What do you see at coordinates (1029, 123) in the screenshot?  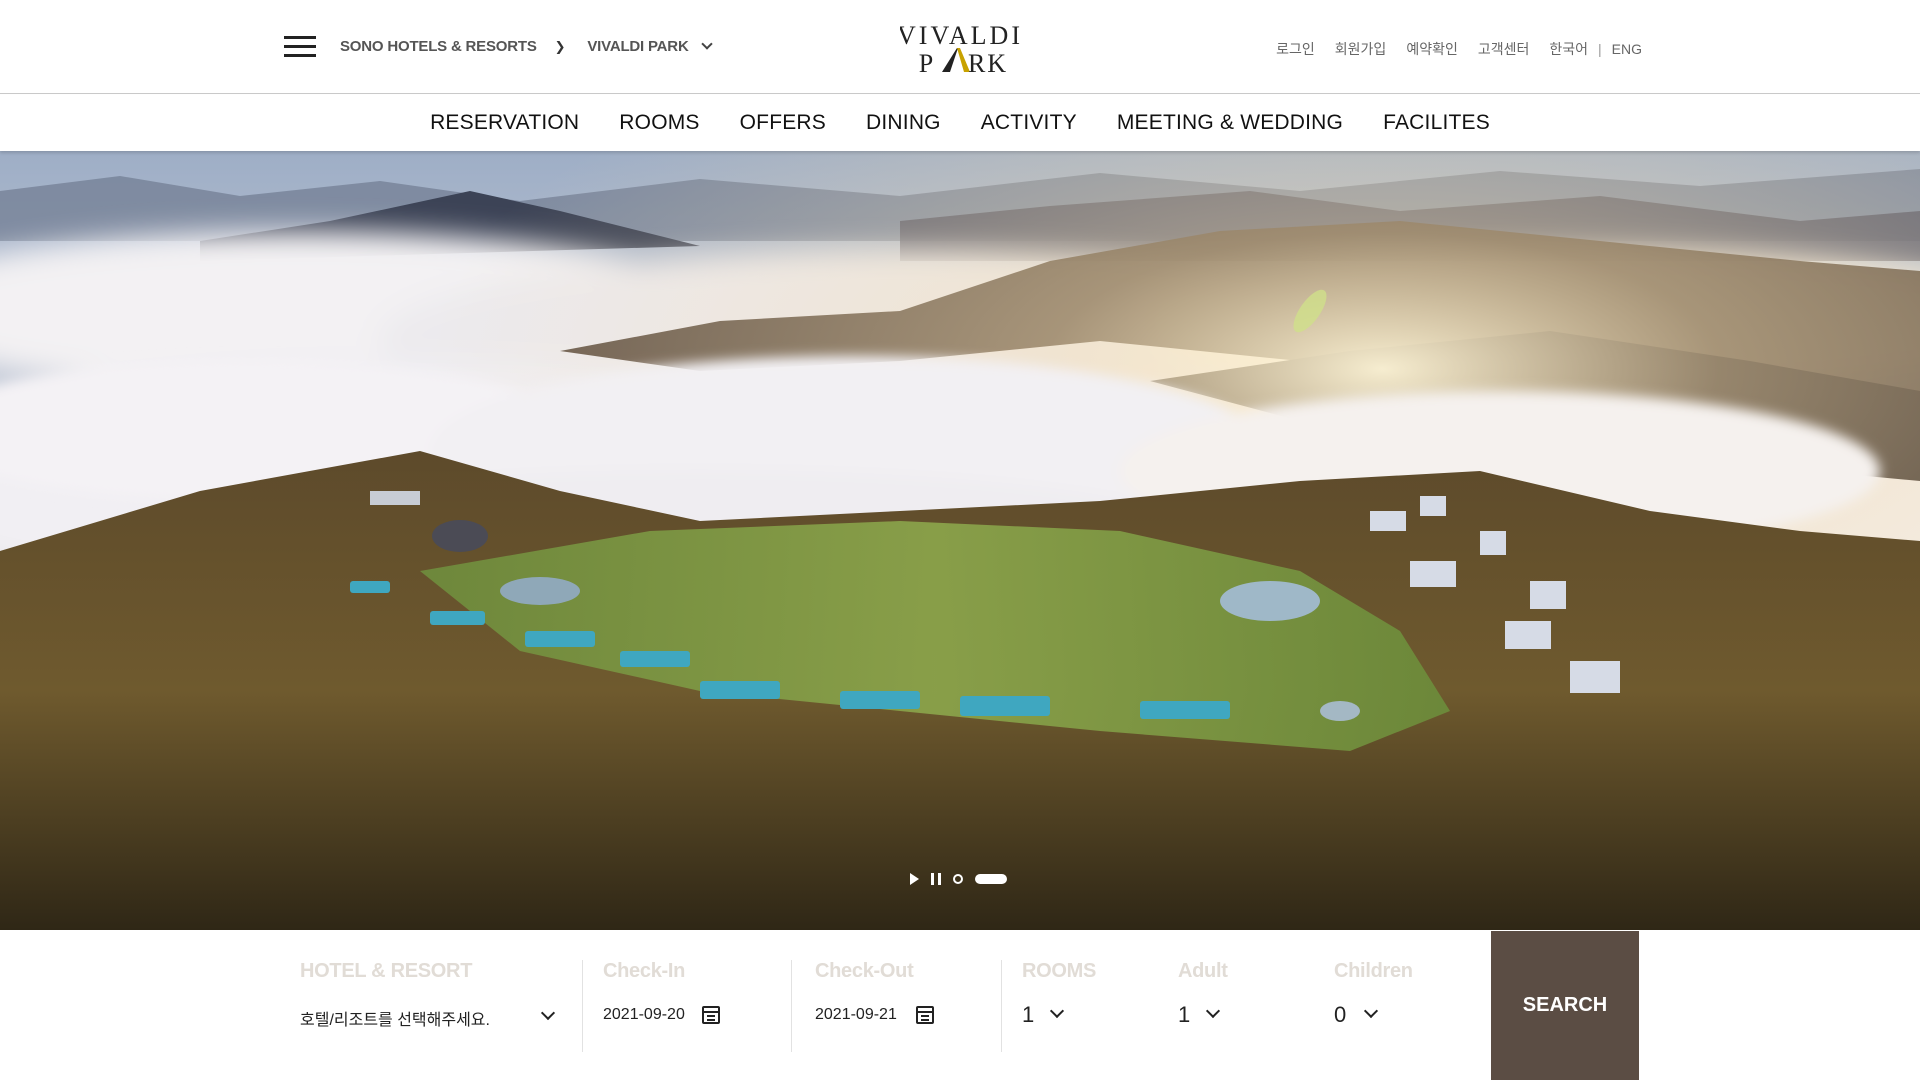 I see `nav-activity: ACTIVITY` at bounding box center [1029, 123].